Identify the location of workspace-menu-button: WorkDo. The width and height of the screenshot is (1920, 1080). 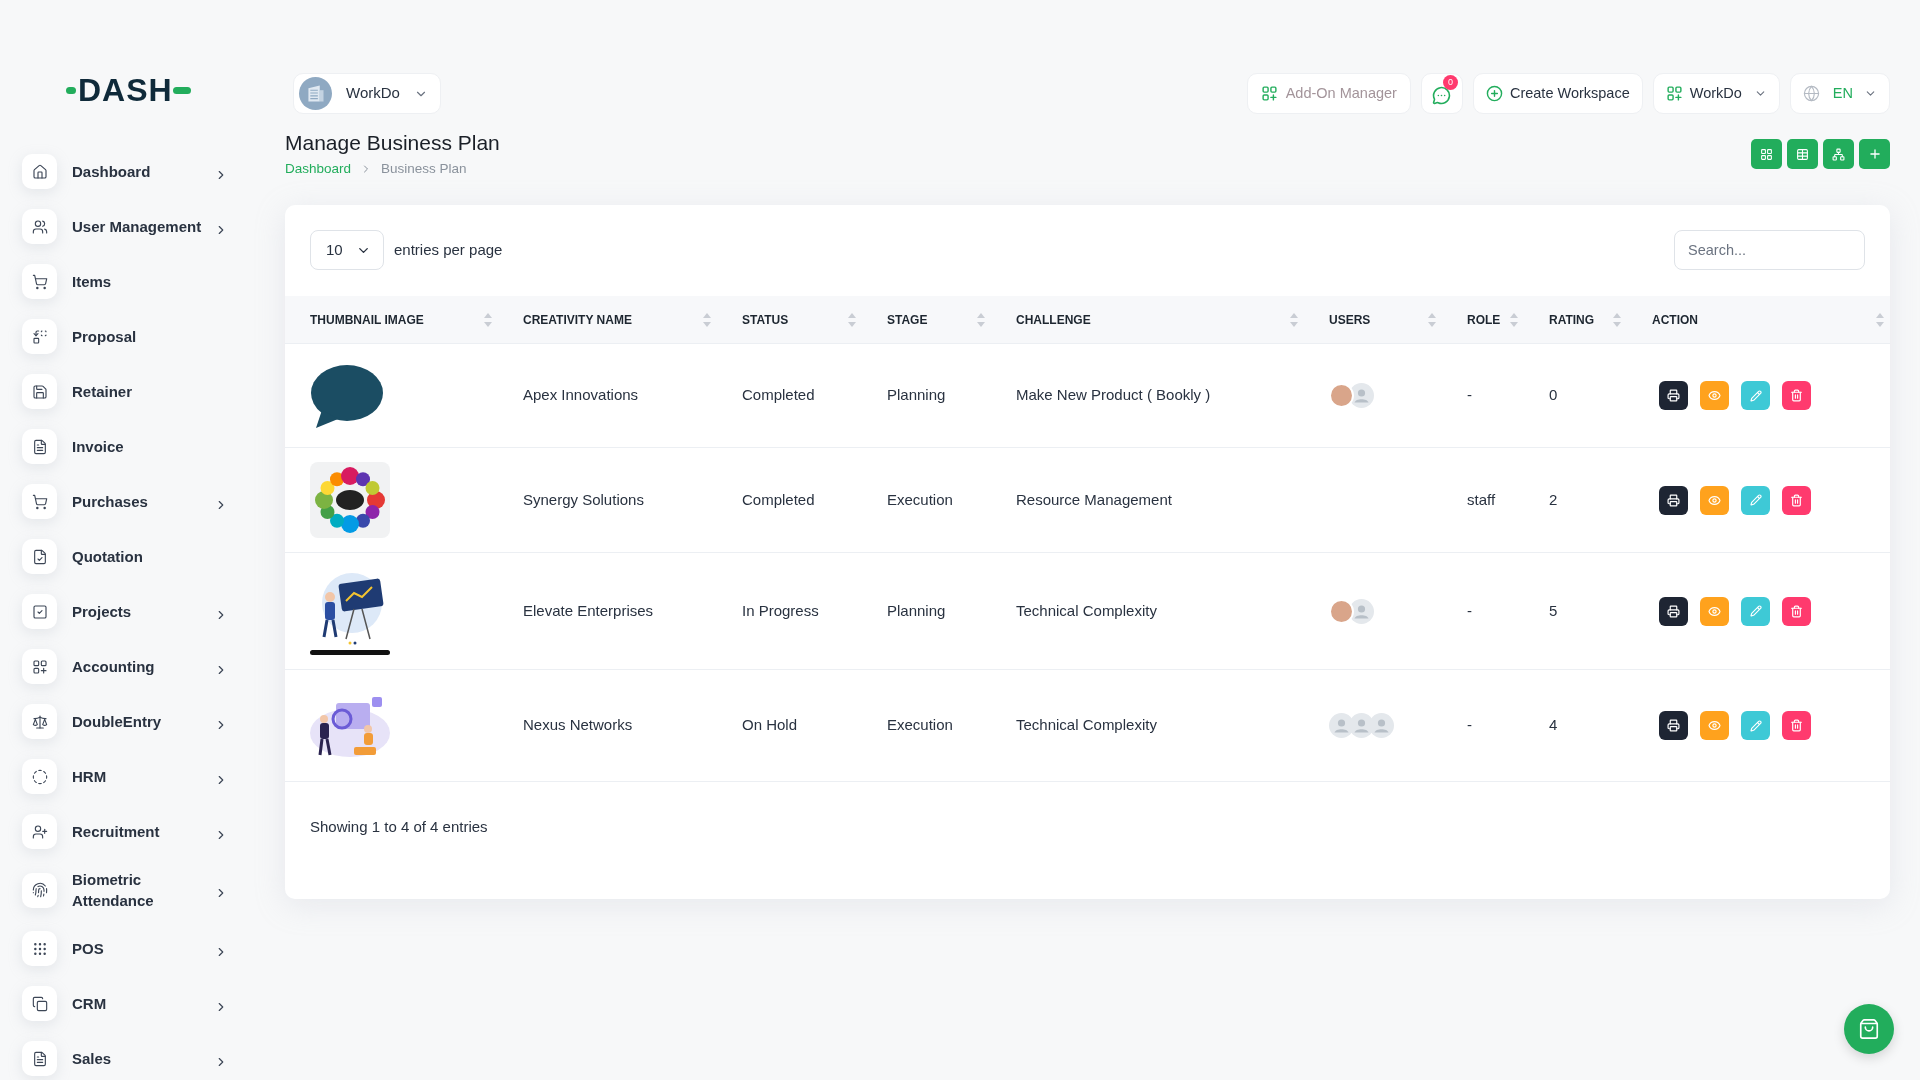
(1716, 93).